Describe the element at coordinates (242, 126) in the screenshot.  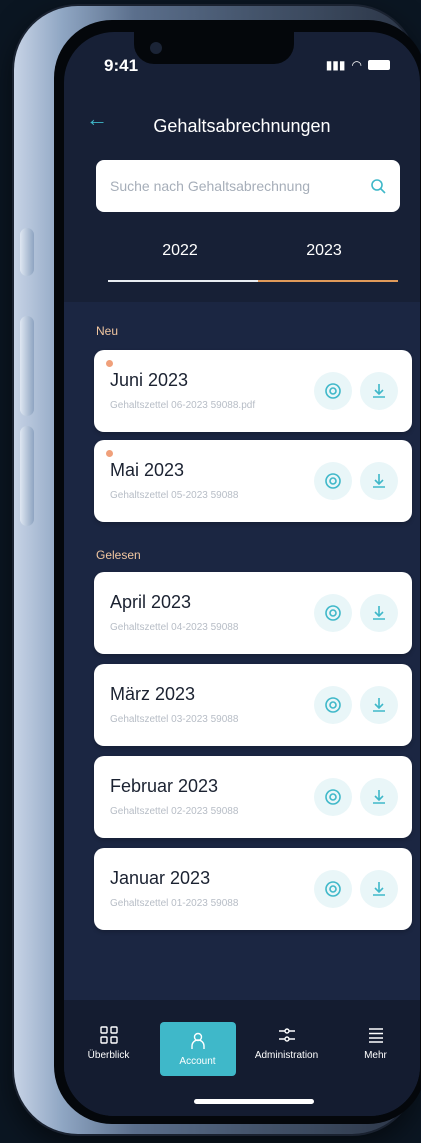
I see `page-title: Gehaltsabrechnungen` at that location.